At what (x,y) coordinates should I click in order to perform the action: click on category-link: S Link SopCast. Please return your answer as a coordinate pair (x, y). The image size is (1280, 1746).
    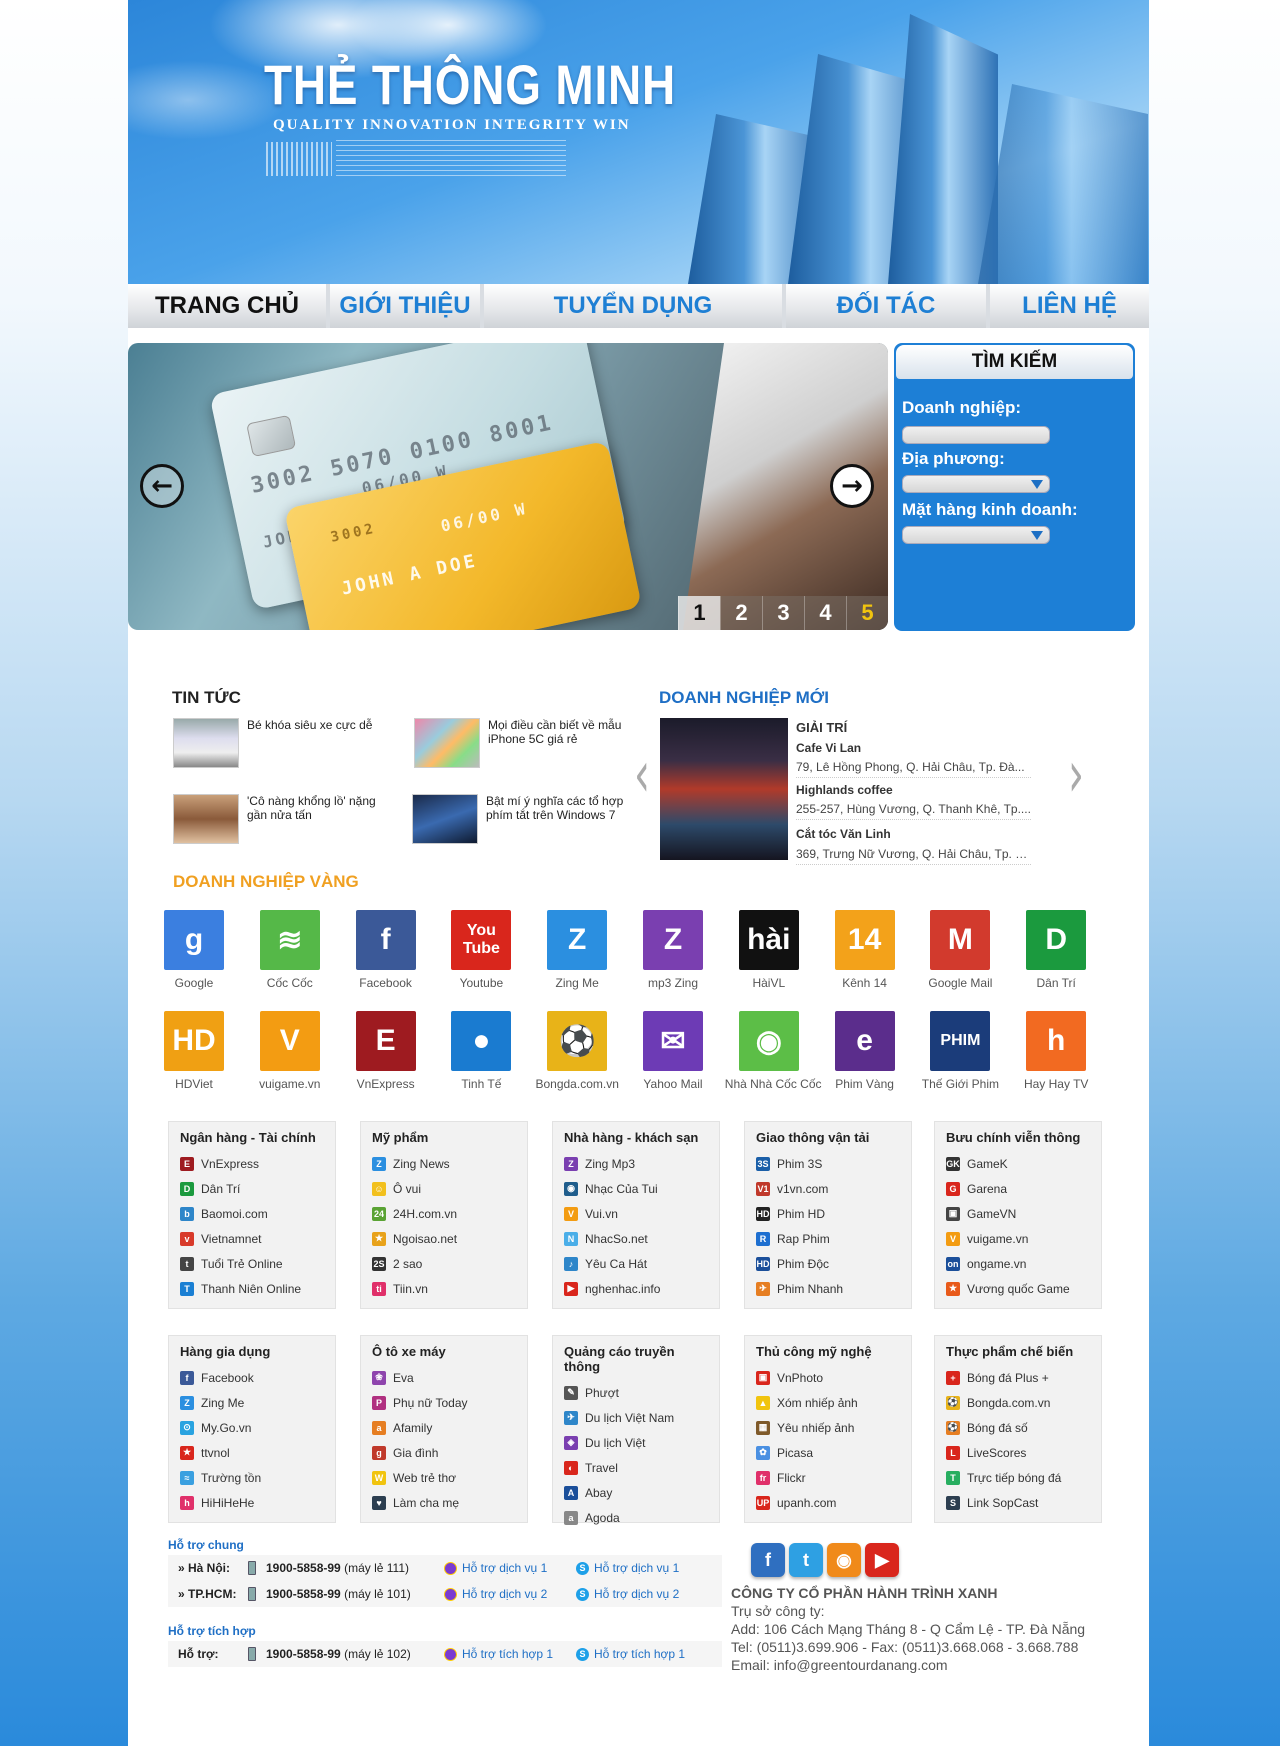
    Looking at the image, I should click on (1018, 1502).